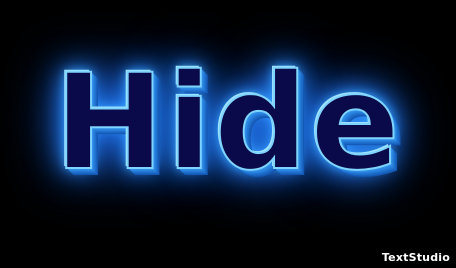 This screenshot has height=268, width=456. Describe the element at coordinates (415, 257) in the screenshot. I see `watermark-logo: TextStudio` at that location.